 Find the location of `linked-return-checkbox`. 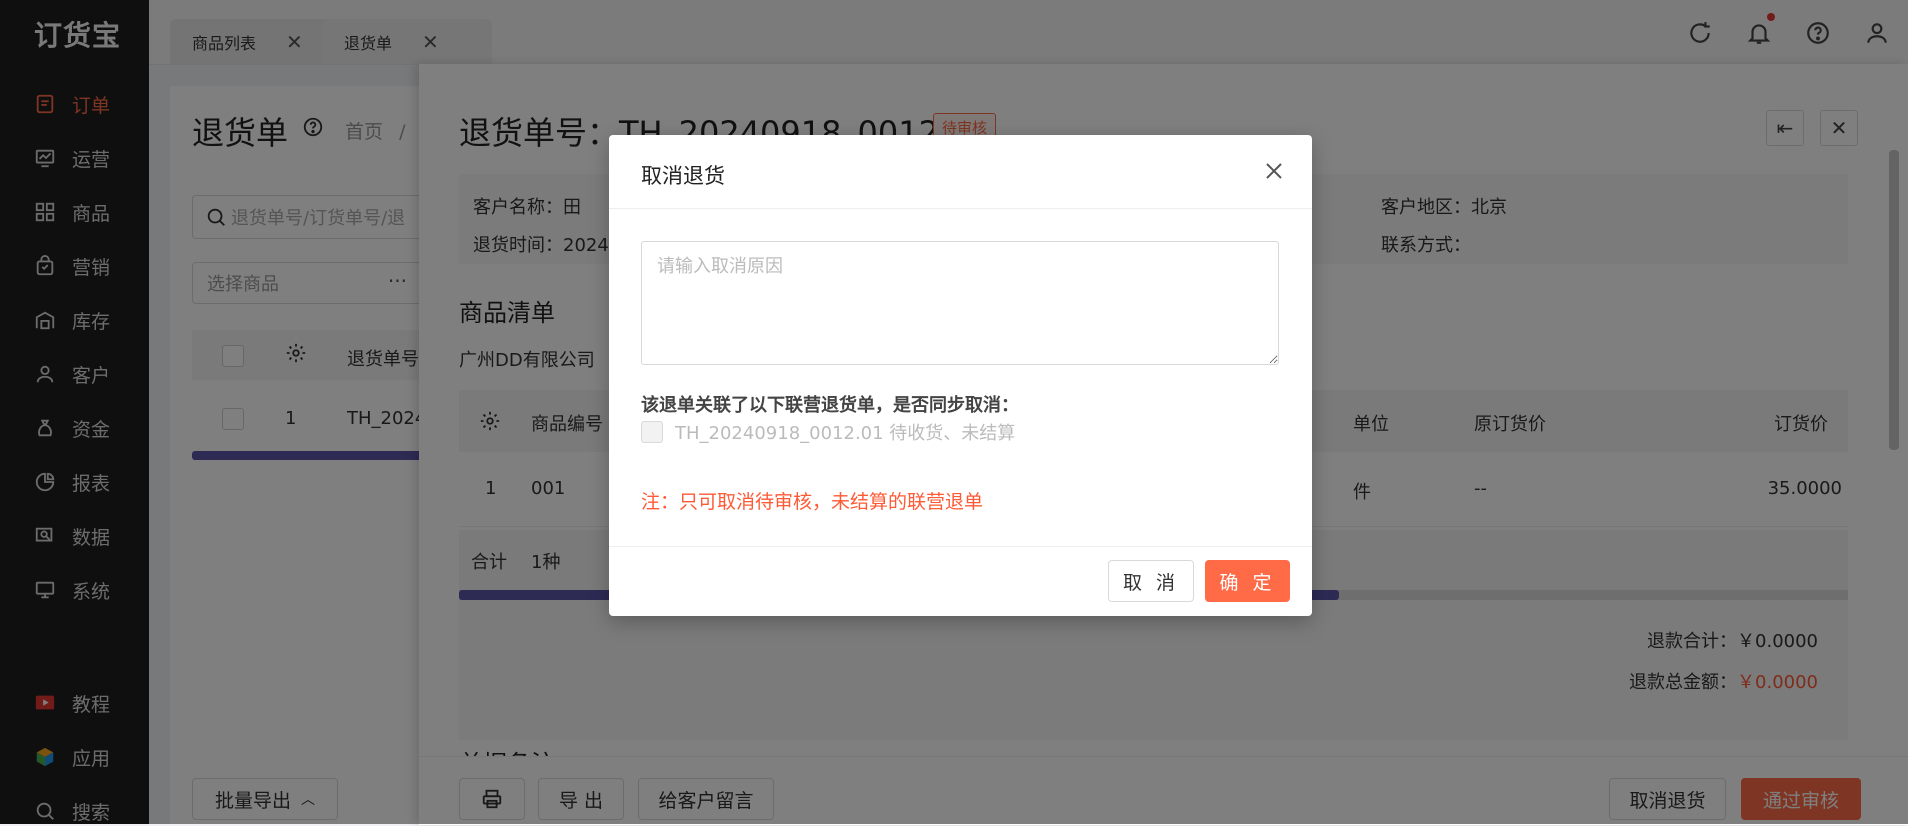

linked-return-checkbox is located at coordinates (652, 432).